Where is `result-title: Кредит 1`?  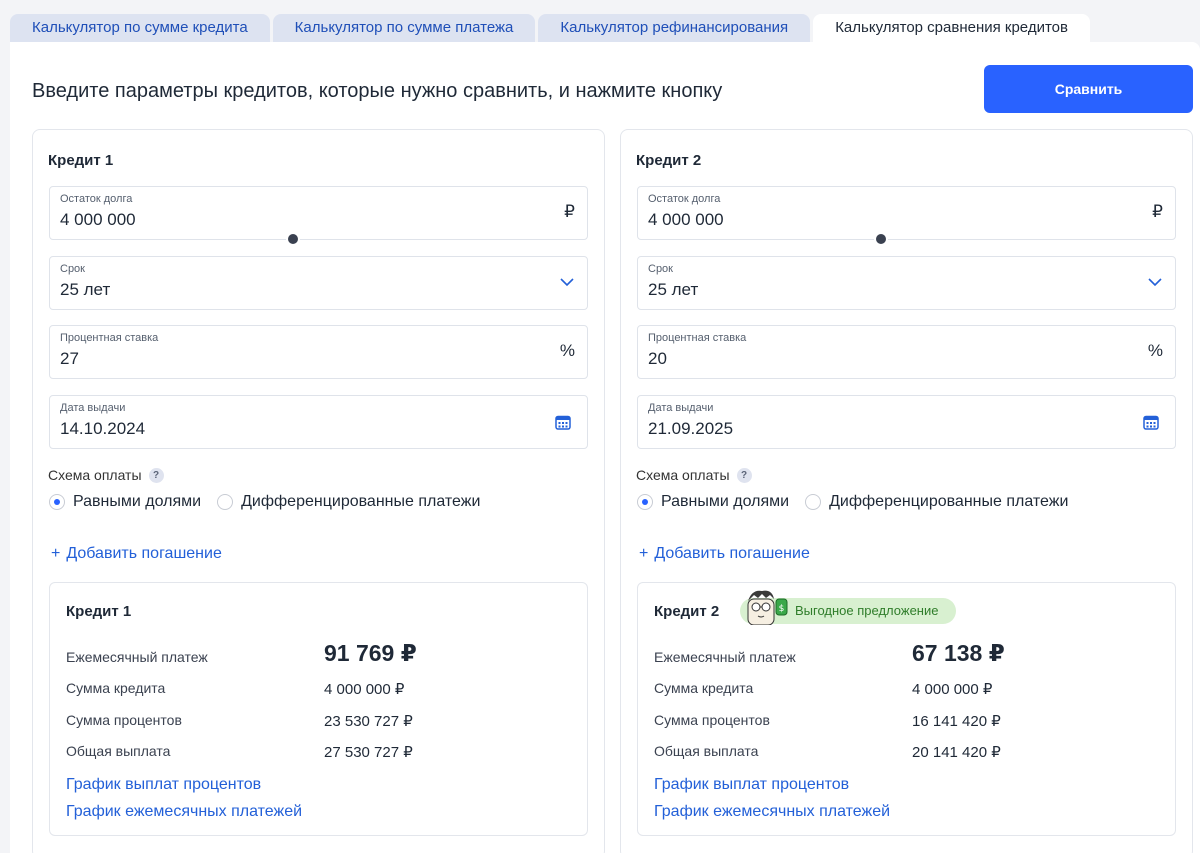
result-title: Кредит 1 is located at coordinates (99, 611).